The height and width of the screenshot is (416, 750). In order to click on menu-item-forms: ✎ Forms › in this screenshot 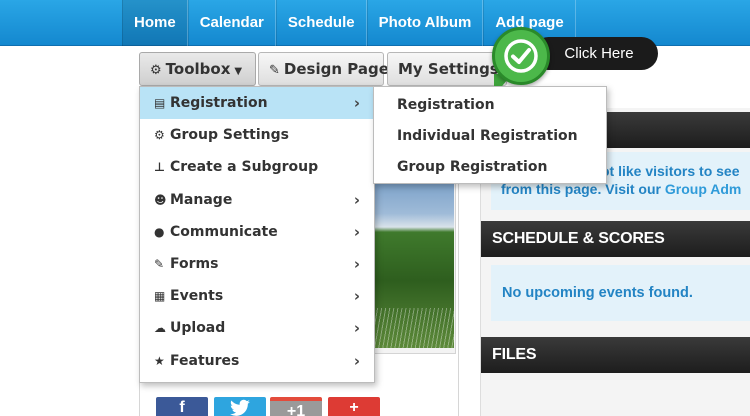, I will do `click(257, 264)`.